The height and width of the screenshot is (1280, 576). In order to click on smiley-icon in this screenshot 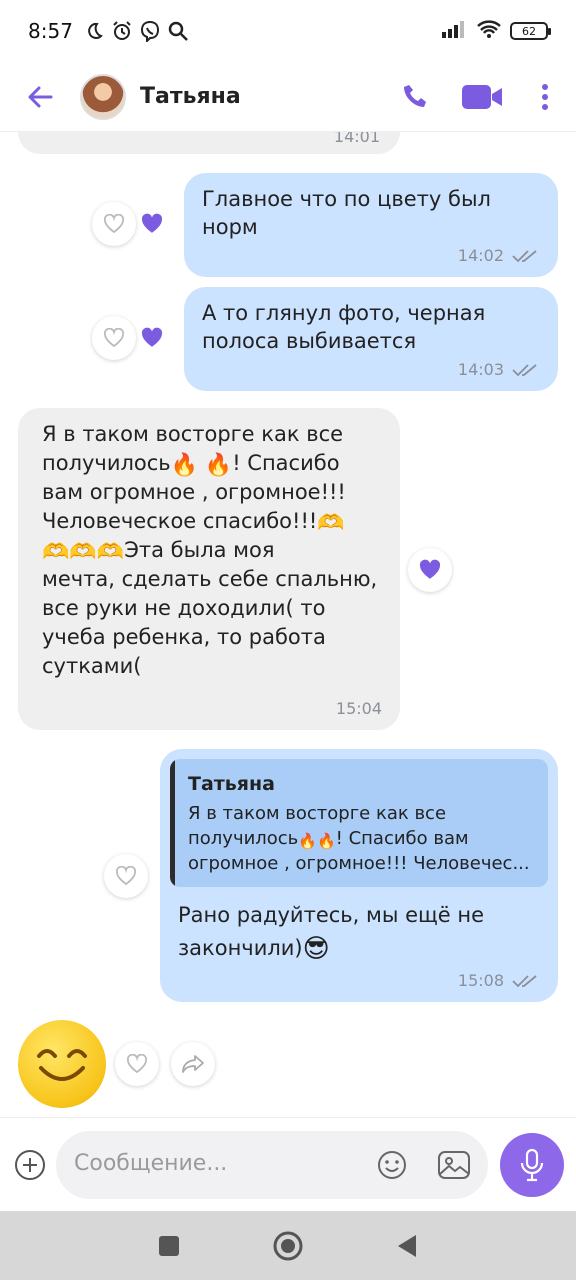, I will do `click(392, 1165)`.